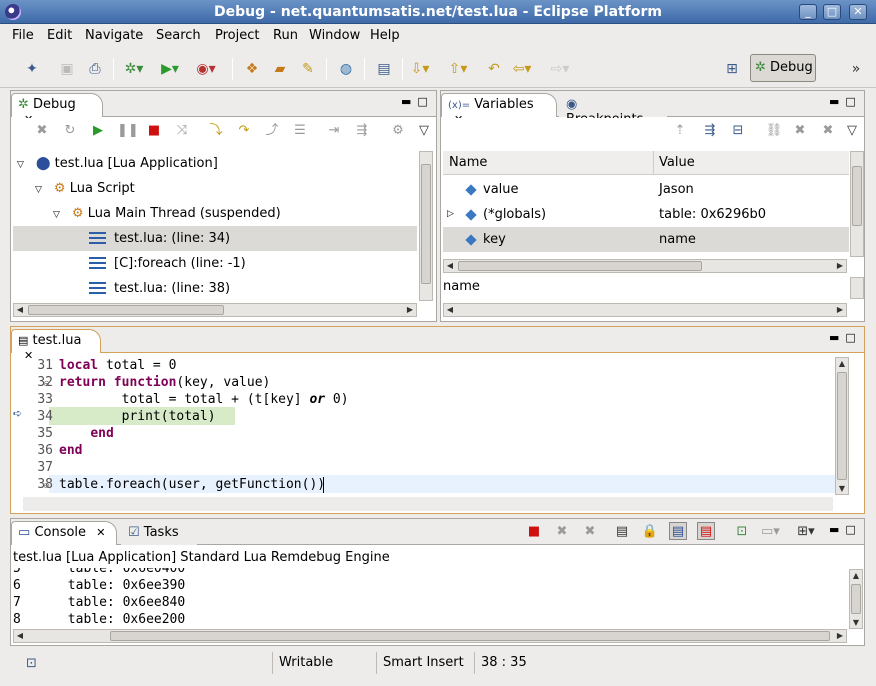 Image resolution: width=876 pixels, height=686 pixels. Describe the element at coordinates (137, 416) in the screenshot. I see `code-line: print(total)` at that location.